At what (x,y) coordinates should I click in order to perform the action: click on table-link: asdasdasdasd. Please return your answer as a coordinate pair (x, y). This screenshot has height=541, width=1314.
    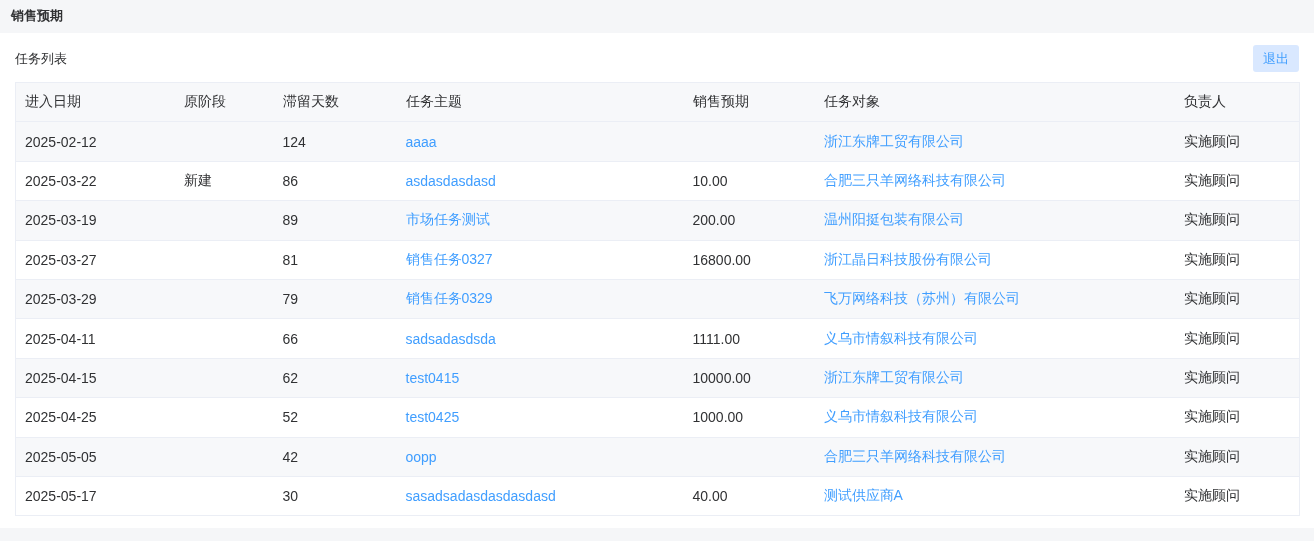
    Looking at the image, I should click on (450, 180).